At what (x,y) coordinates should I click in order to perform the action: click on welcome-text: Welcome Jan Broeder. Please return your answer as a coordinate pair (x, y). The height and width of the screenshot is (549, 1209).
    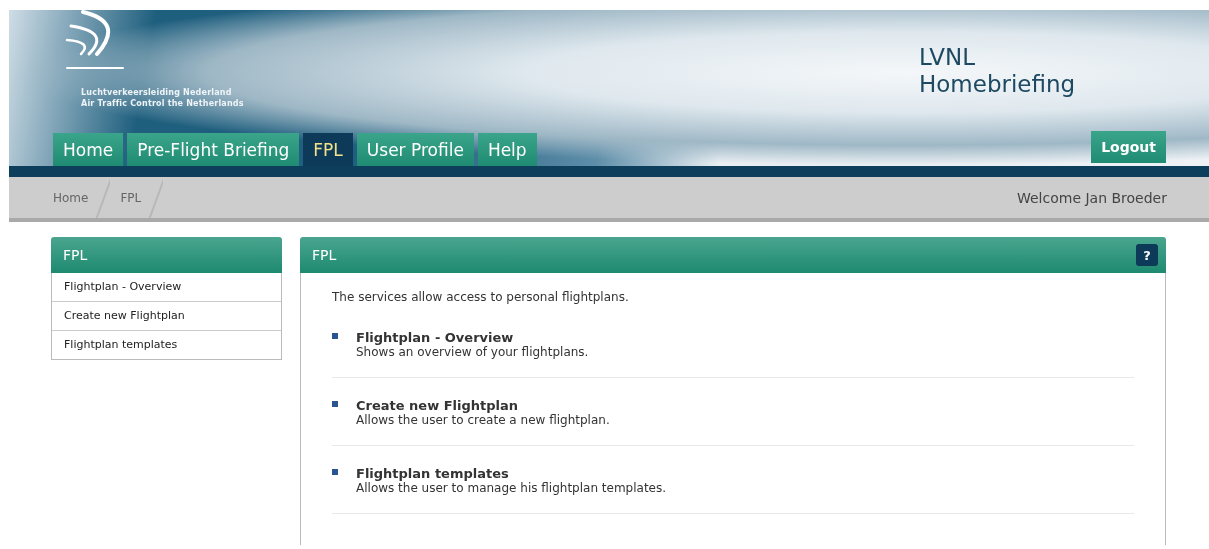
    Looking at the image, I should click on (1092, 197).